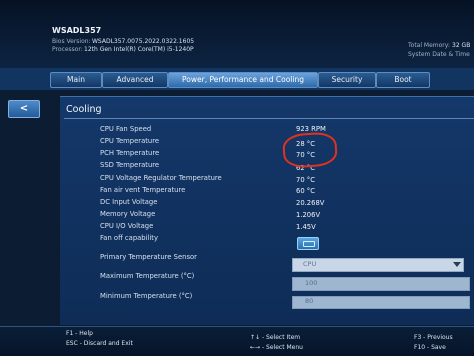  What do you see at coordinates (276, 347) in the screenshot?
I see `select-menu-hint: ←→ - Select Menu` at bounding box center [276, 347].